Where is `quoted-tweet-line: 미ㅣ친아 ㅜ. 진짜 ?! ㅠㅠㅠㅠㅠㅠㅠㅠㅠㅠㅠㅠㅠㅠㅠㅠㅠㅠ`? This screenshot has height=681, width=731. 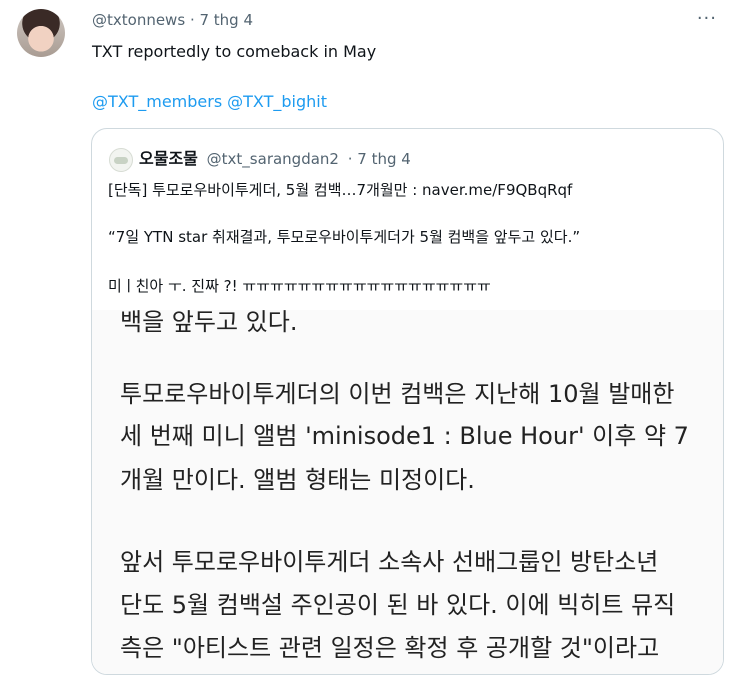 quoted-tweet-line: 미ㅣ친아 ㅜ. 진짜 ?! ㅠㅠㅠㅠㅠㅠㅠㅠㅠㅠㅠㅠㅠㅠㅠㅠㅠㅠ is located at coordinates (299, 286).